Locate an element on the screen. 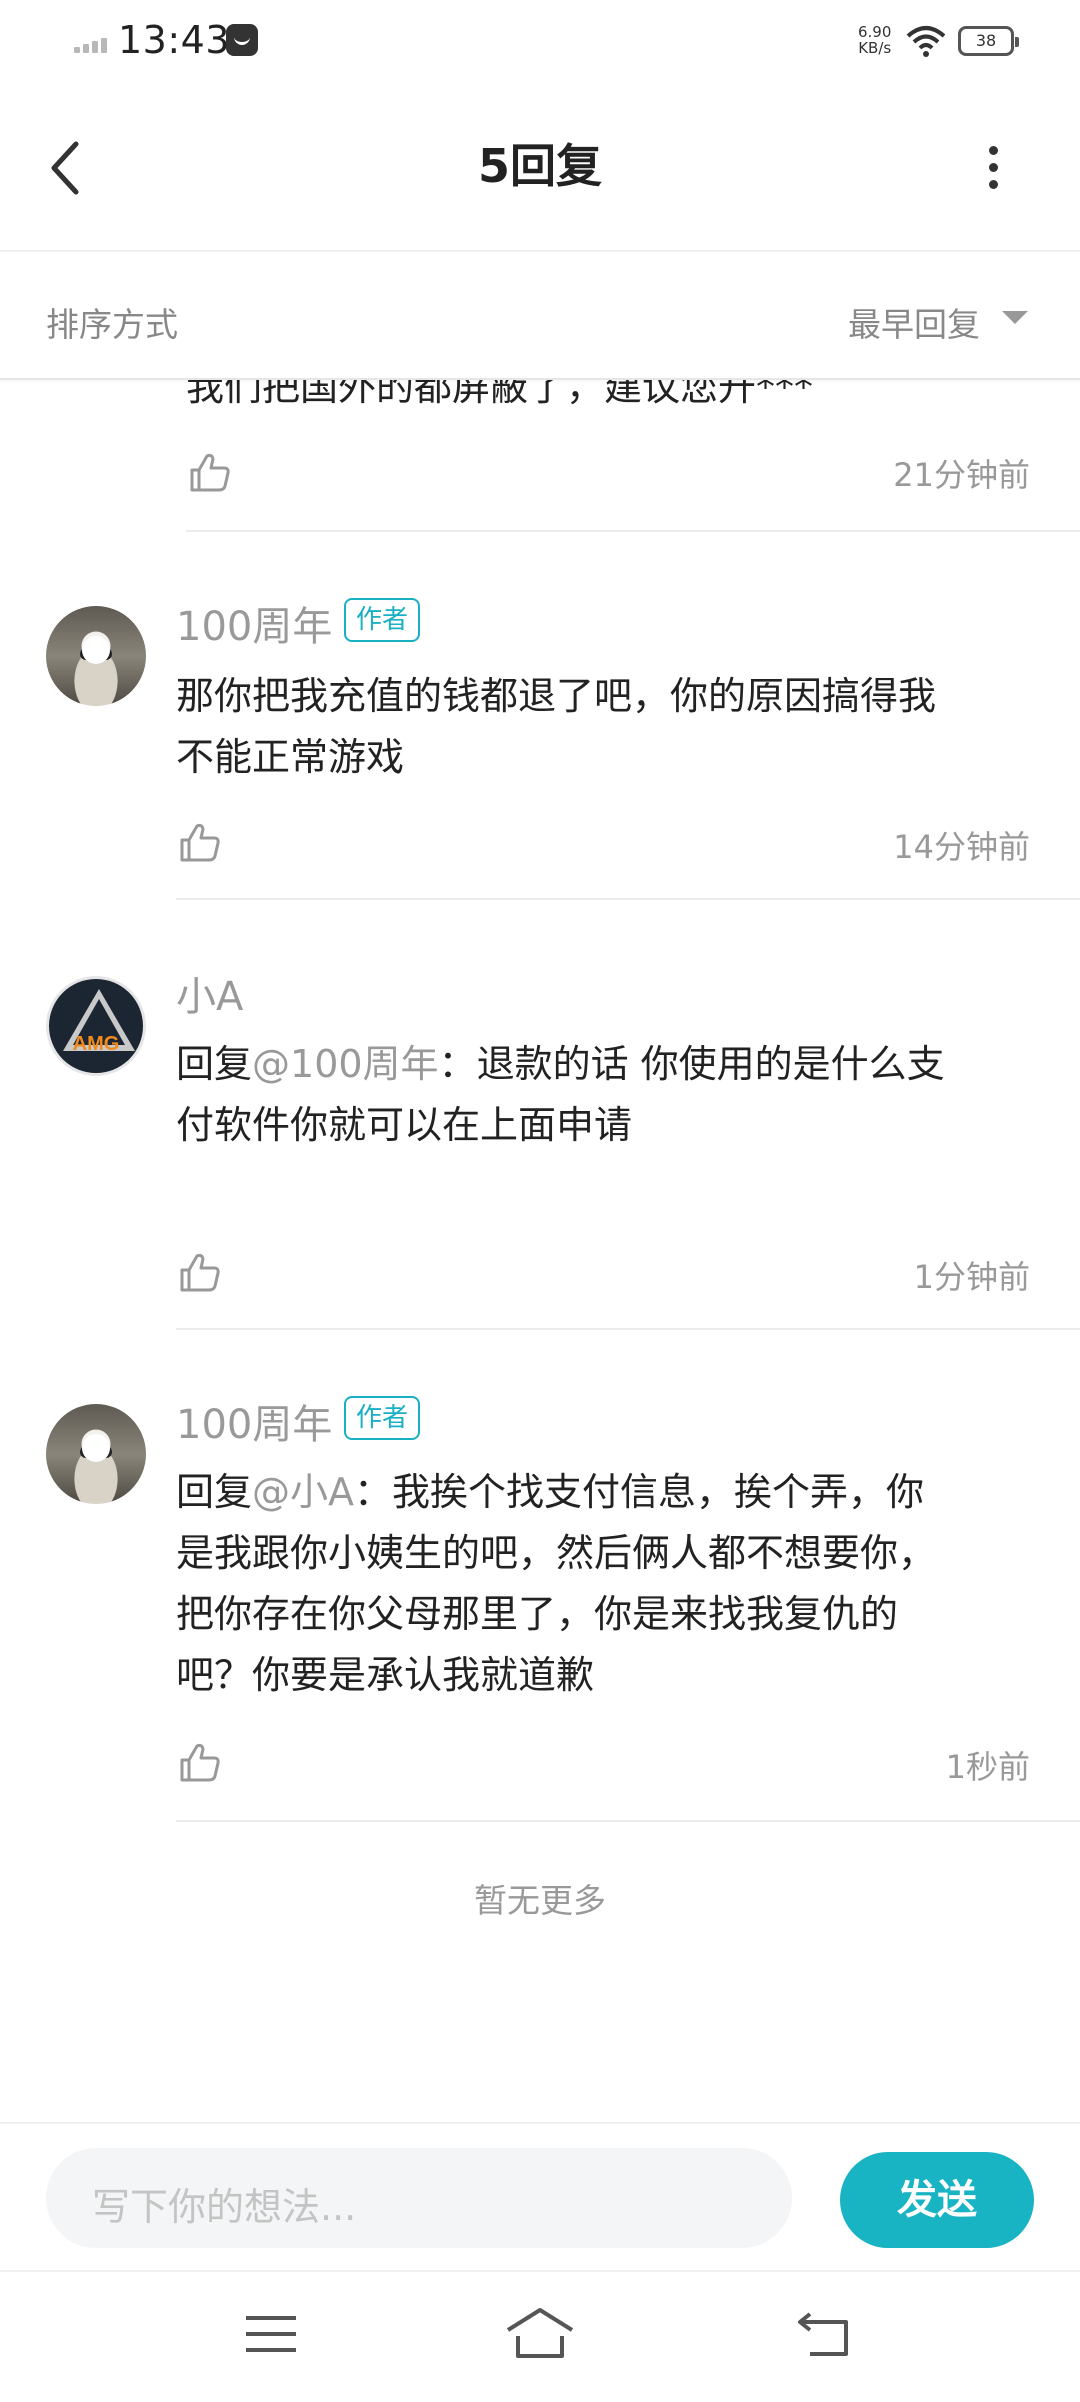 Image resolution: width=1080 pixels, height=2402 pixels. mention-link: @小A is located at coordinates (303, 1492).